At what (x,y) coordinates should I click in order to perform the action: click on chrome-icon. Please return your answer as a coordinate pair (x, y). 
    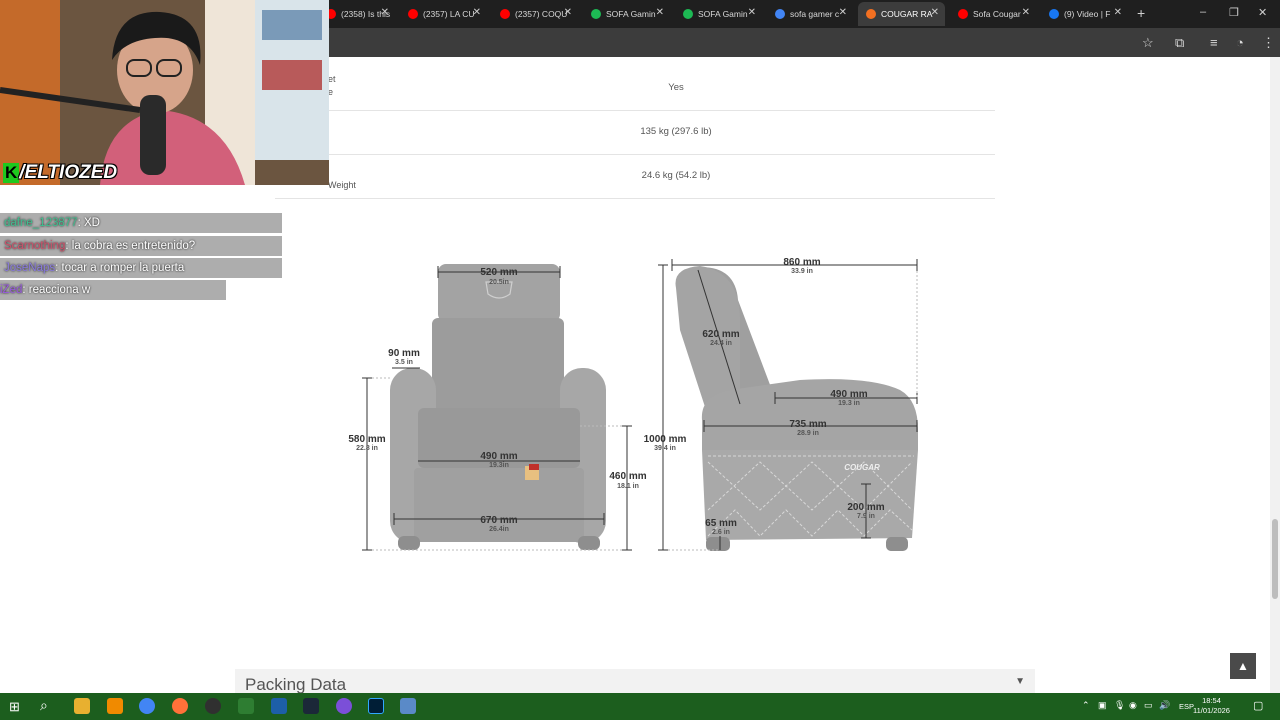
    Looking at the image, I should click on (147, 706).